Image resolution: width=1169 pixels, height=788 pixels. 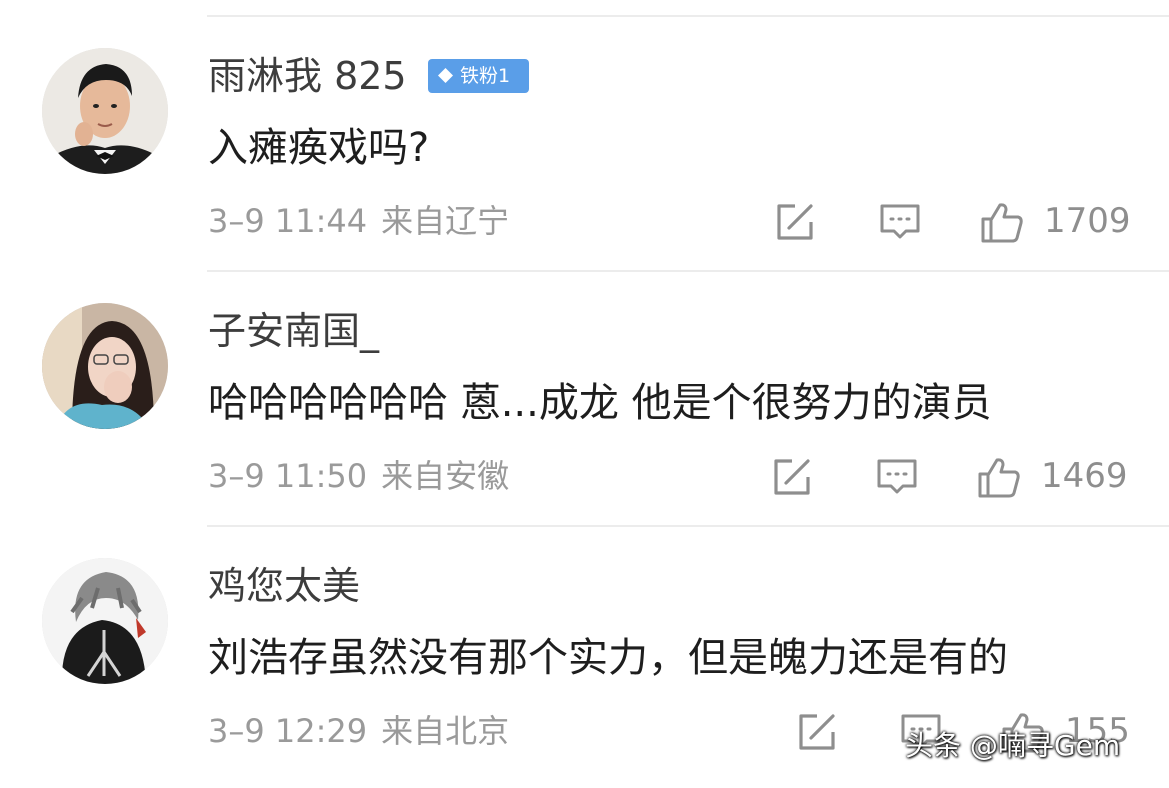 What do you see at coordinates (1084, 476) in the screenshot?
I see `like-count: 1469` at bounding box center [1084, 476].